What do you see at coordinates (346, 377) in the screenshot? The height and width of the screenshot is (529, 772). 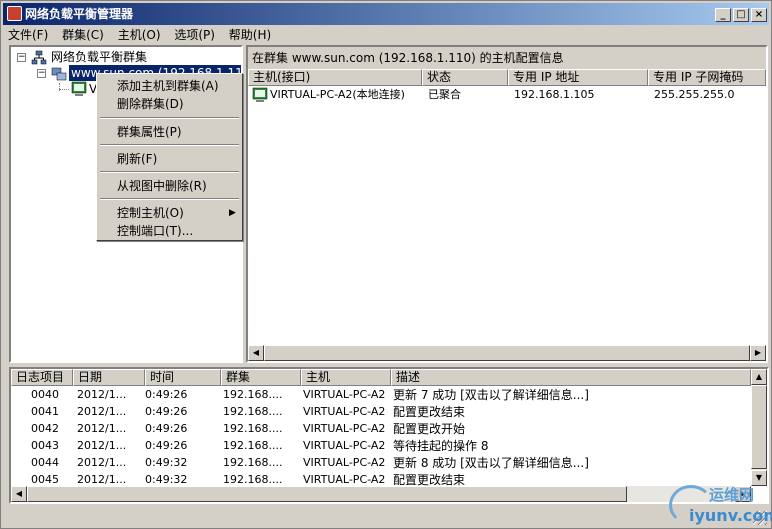 I see `log-col-host: 主机` at bounding box center [346, 377].